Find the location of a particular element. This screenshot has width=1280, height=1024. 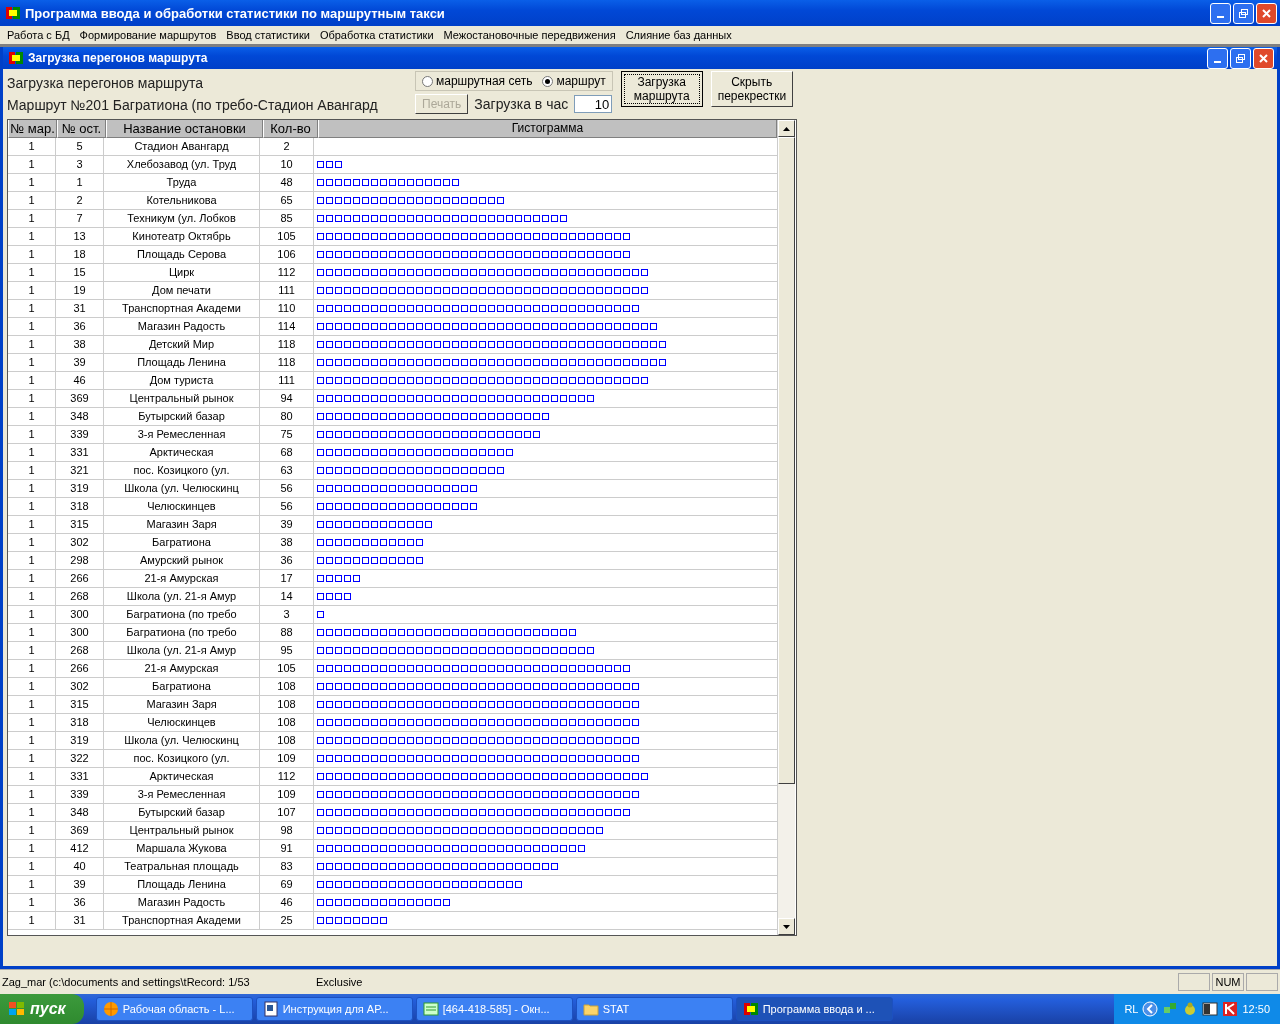

table-cell: Багратиона is located at coordinates (182, 542).